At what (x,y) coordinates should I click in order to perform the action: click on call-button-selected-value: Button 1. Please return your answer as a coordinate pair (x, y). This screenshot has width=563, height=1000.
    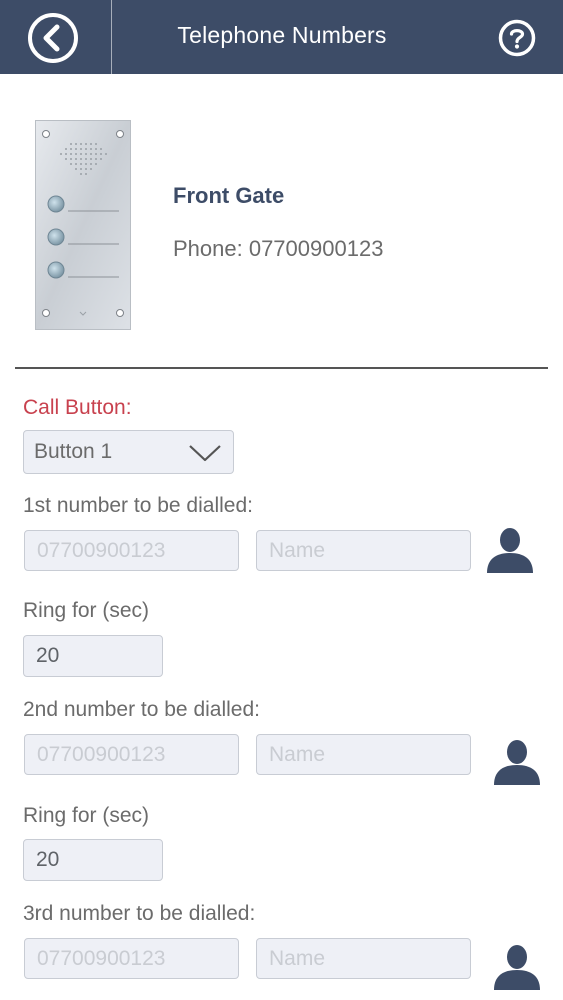
    Looking at the image, I should click on (73, 451).